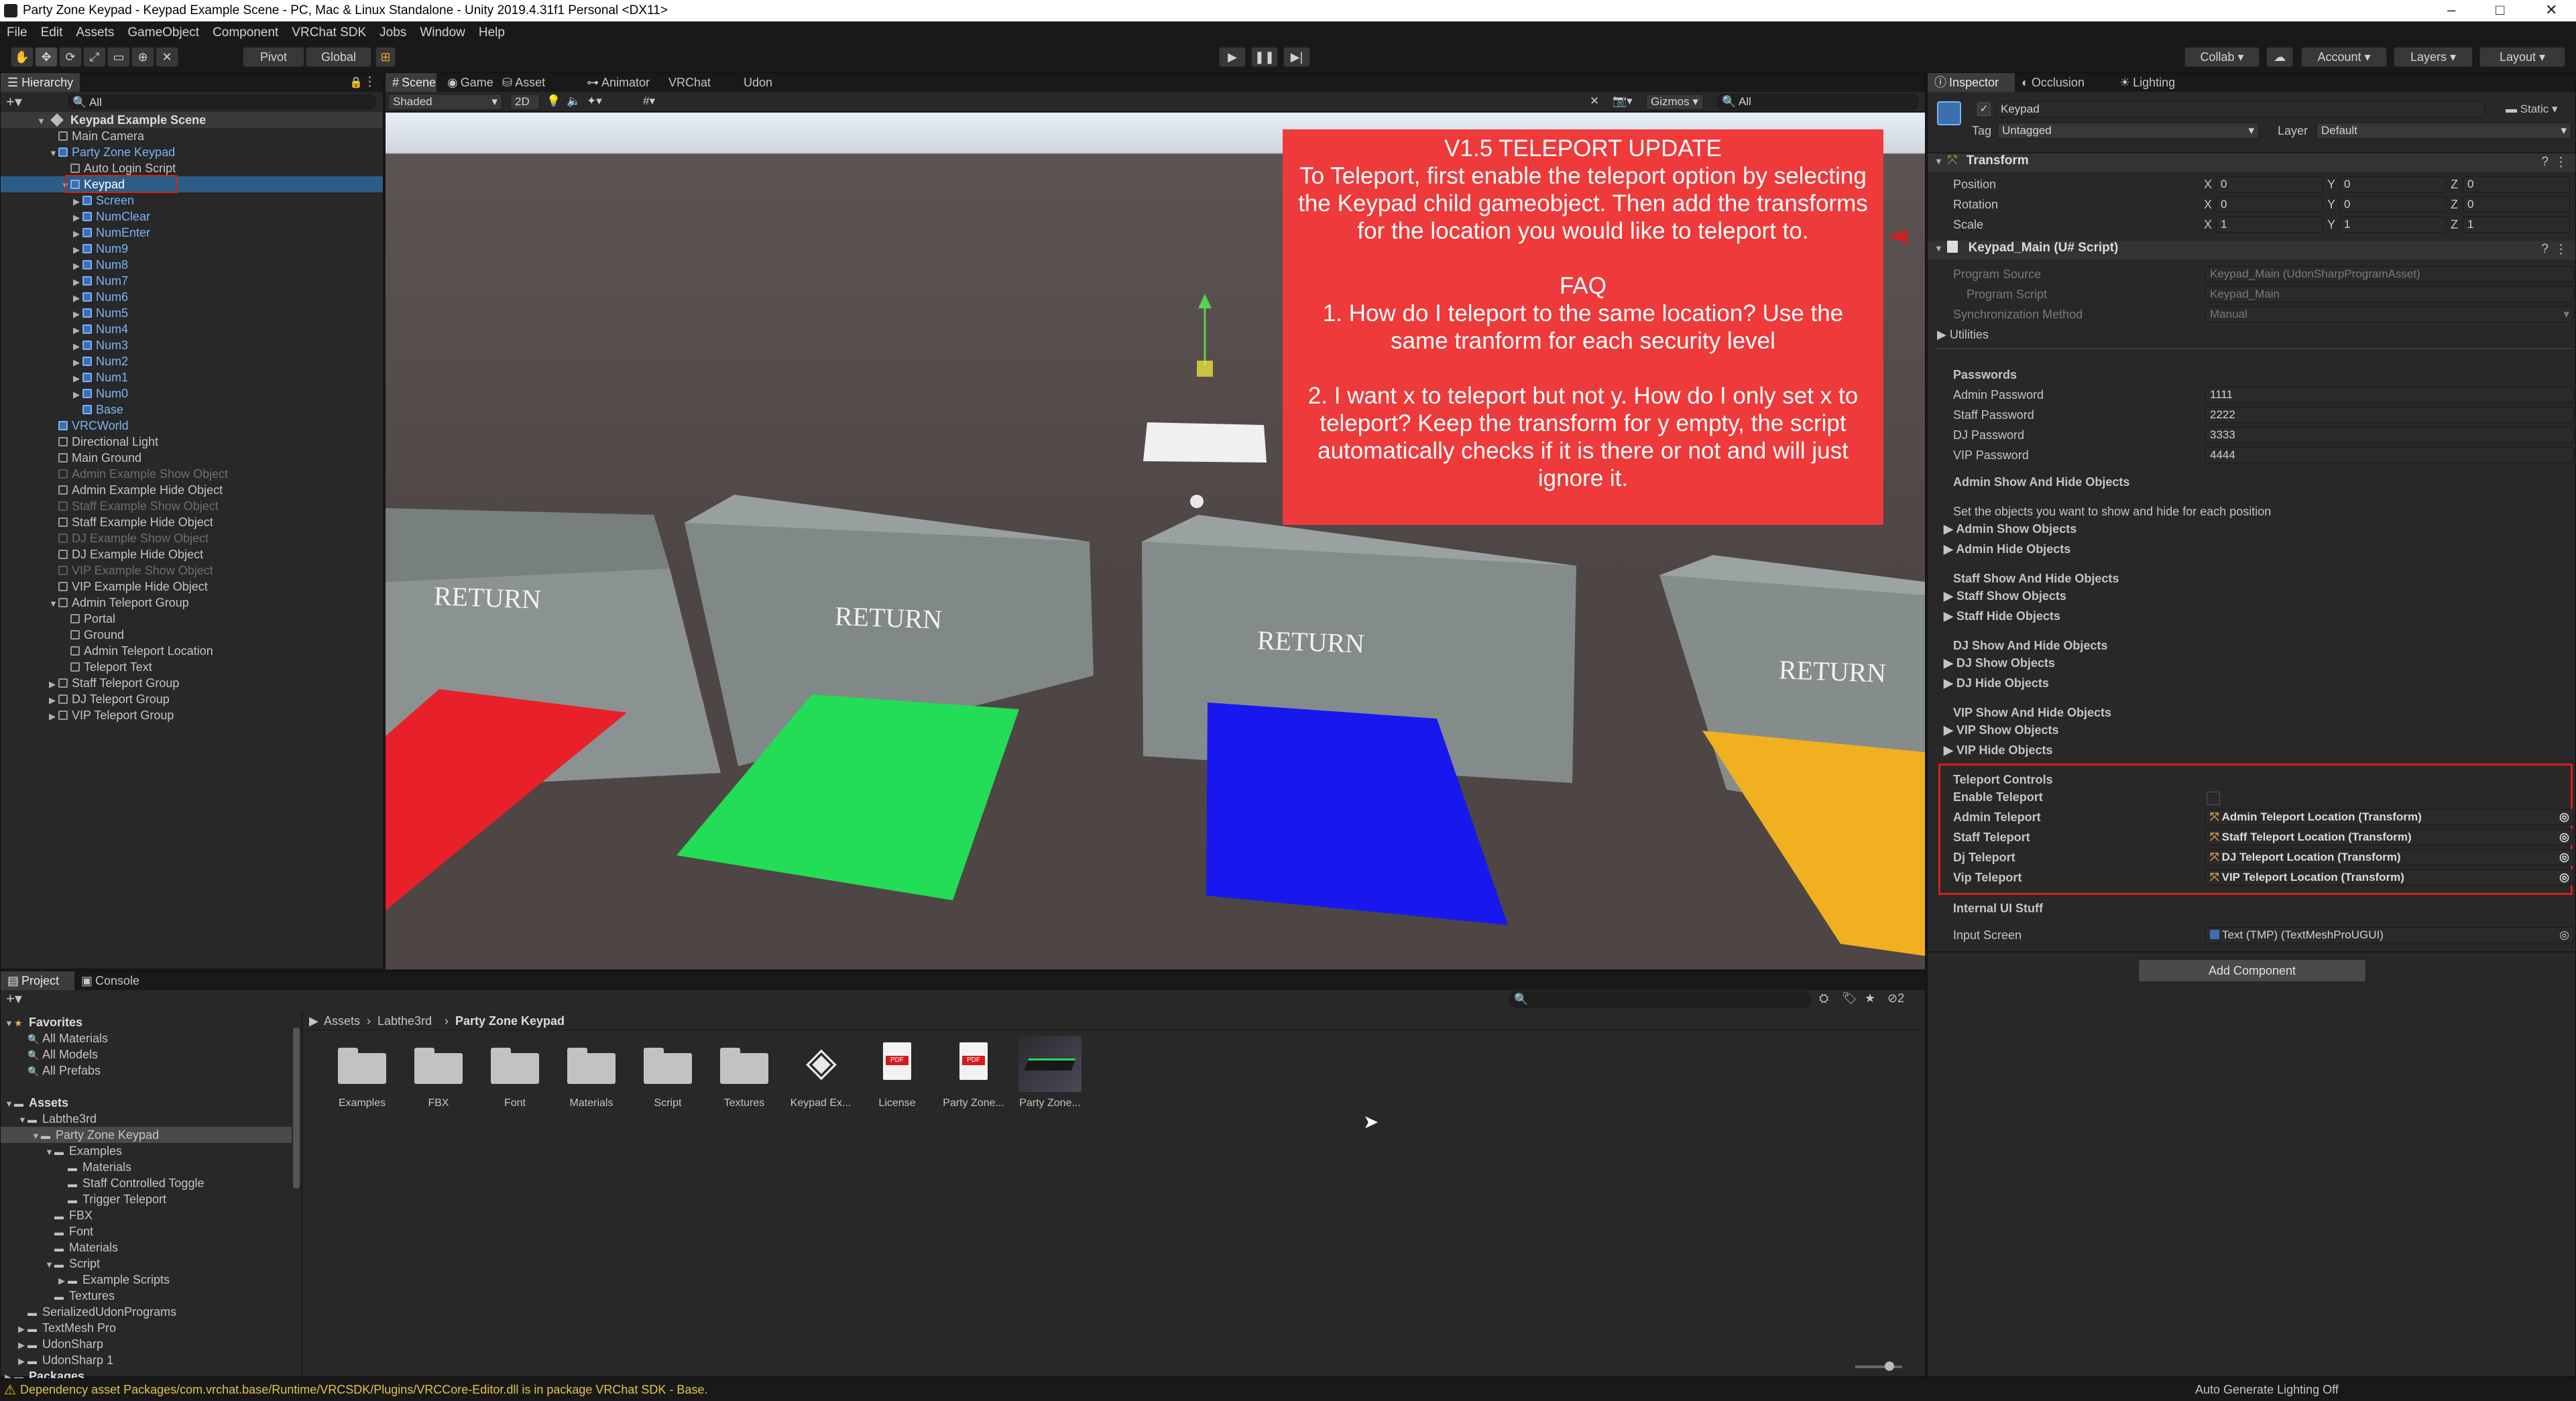 The height and width of the screenshot is (1401, 2576). What do you see at coordinates (192, 297) in the screenshot?
I see `hierarchy-item: ▶ Num6` at bounding box center [192, 297].